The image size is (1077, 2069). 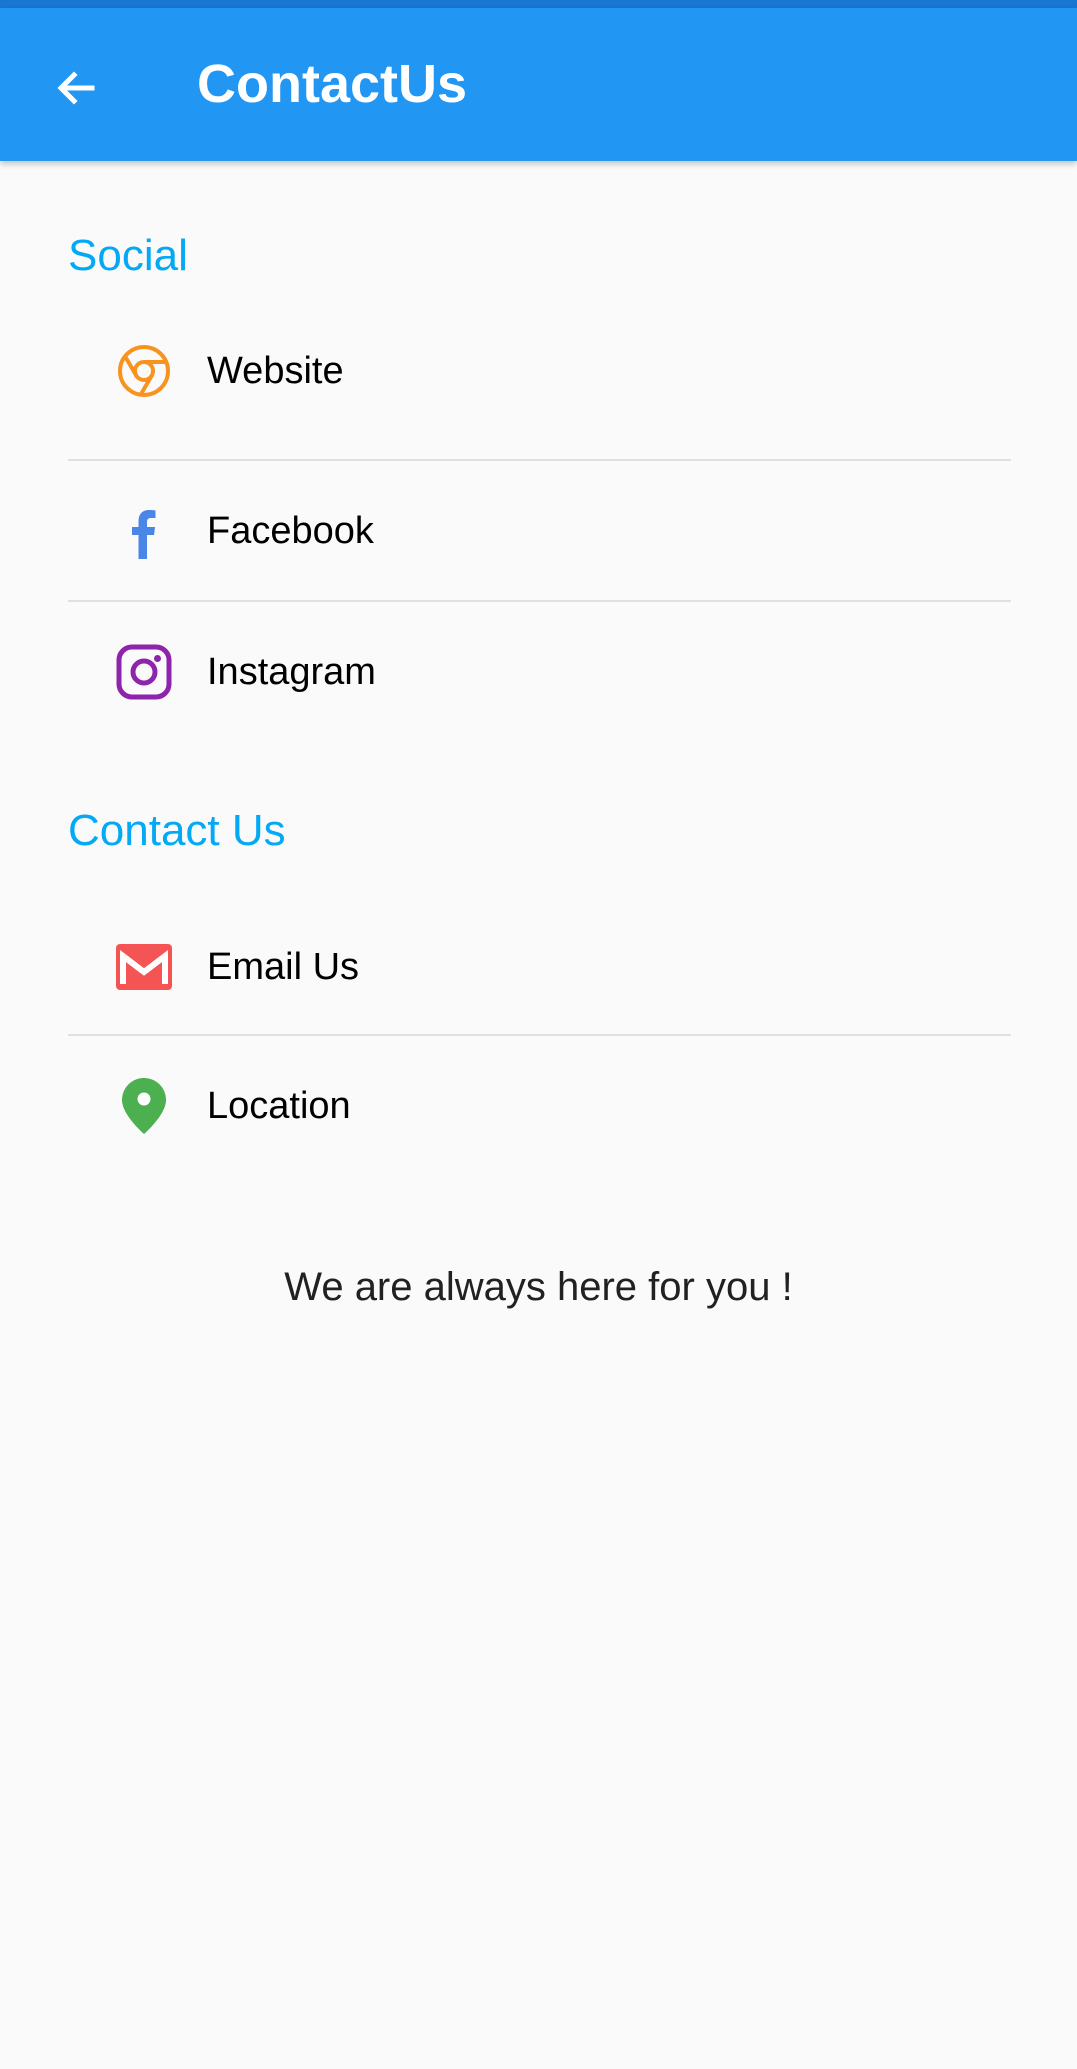 I want to click on arrow-left-icon, so click(x=76, y=90).